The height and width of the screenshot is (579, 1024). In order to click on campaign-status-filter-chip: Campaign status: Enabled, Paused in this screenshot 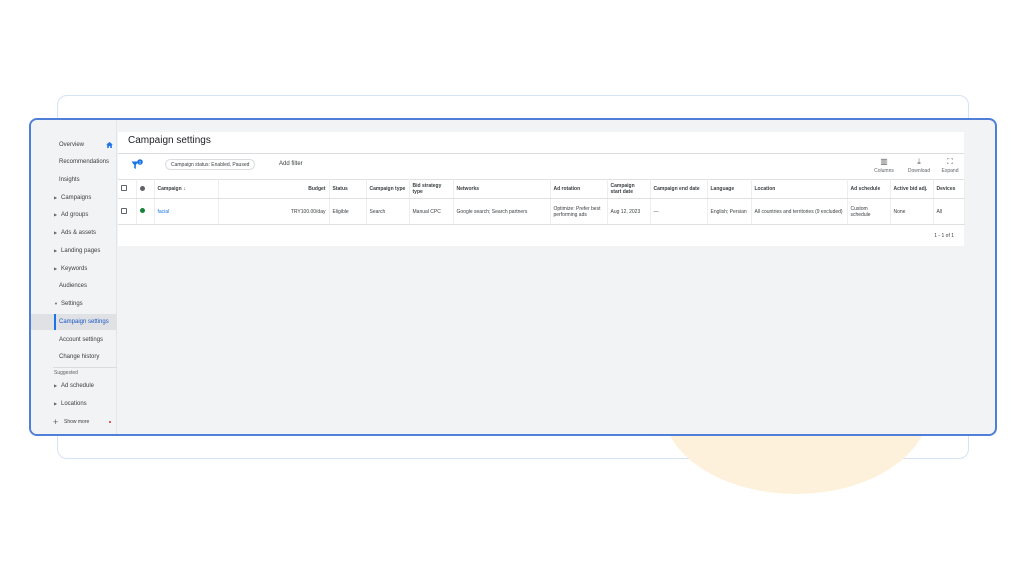, I will do `click(210, 164)`.